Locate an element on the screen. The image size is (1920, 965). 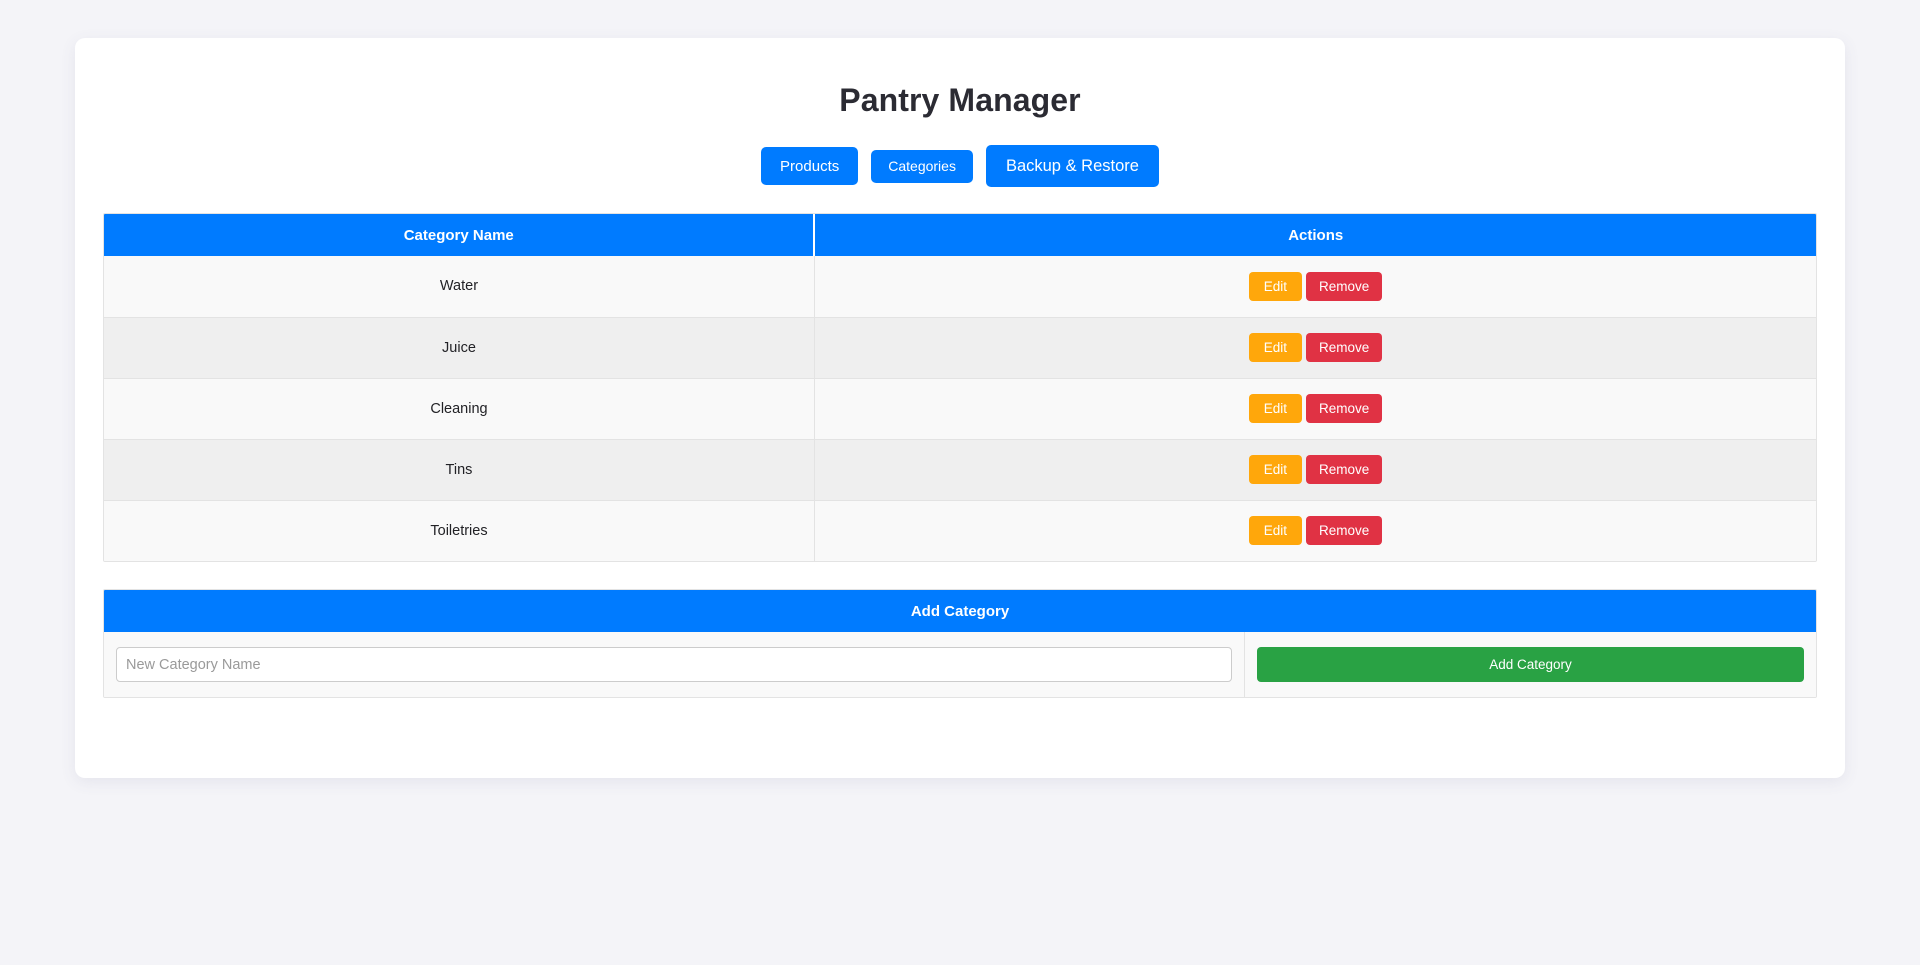
main-navigation: Products Categories Backup & Restore is located at coordinates (960, 166).